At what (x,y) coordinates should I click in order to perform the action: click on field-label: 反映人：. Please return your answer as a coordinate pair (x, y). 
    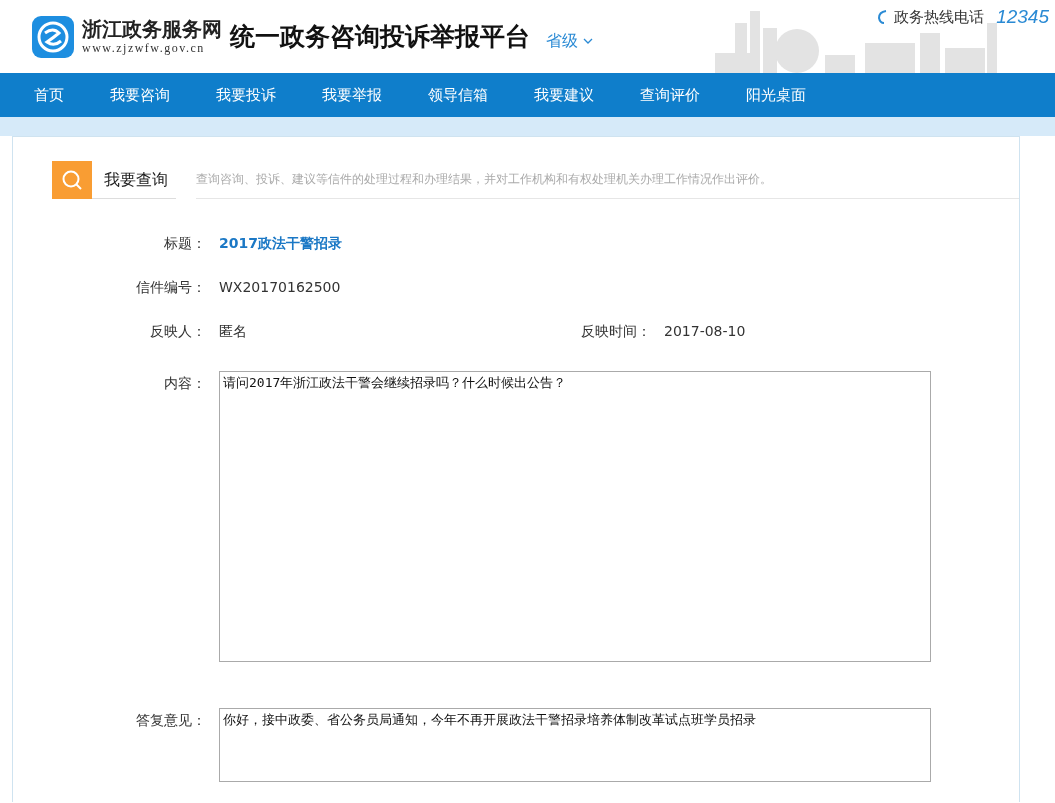
    Looking at the image, I should click on (177, 332).